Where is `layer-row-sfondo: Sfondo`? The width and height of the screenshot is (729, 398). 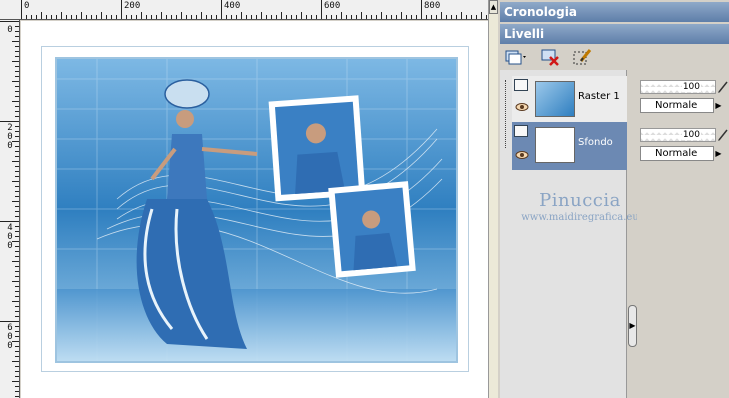 layer-row-sfondo: Sfondo is located at coordinates (569, 146).